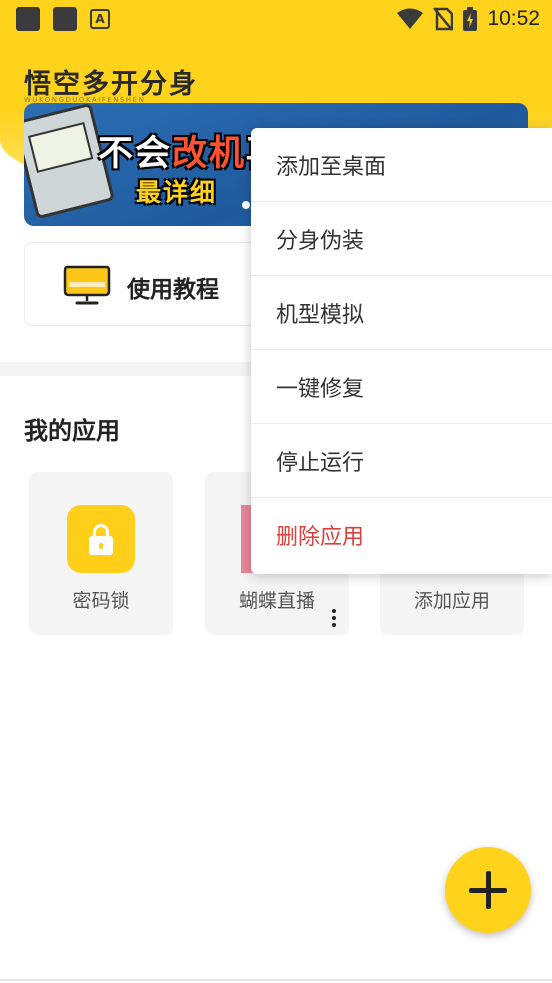 The height and width of the screenshot is (983, 552). Describe the element at coordinates (401, 387) in the screenshot. I see `menu-item-one-click-repair: 一键修复` at that location.